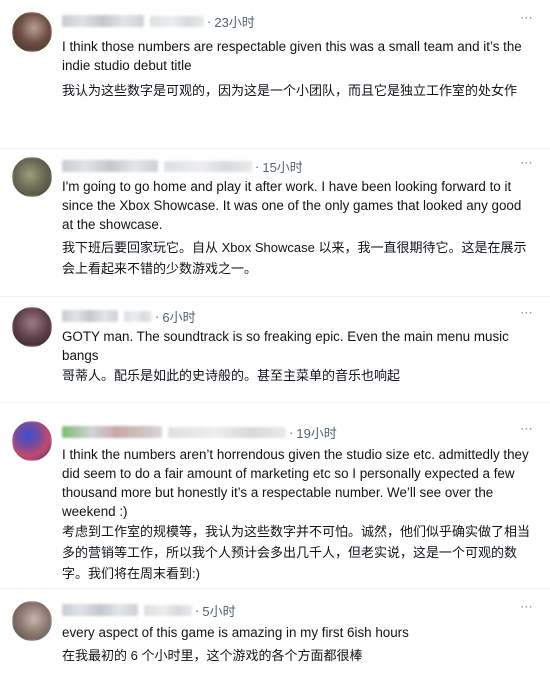 The image size is (550, 680). Describe the element at coordinates (178, 316) in the screenshot. I see `post-time: 6小时` at that location.